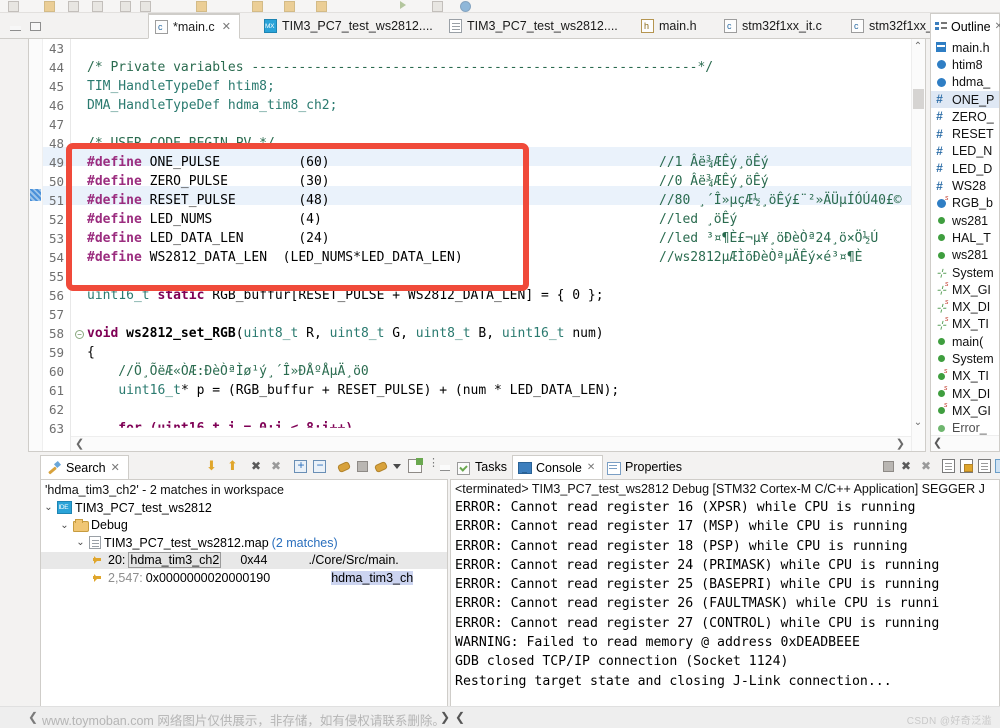  Describe the element at coordinates (965, 64) in the screenshot. I see `outline-item-htim8: htim8` at that location.